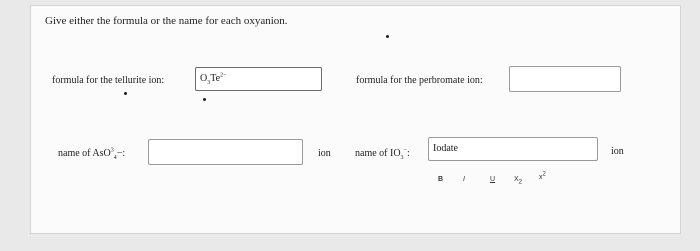  I want to click on iodate-name-label: name of IO3−:, so click(382, 154).